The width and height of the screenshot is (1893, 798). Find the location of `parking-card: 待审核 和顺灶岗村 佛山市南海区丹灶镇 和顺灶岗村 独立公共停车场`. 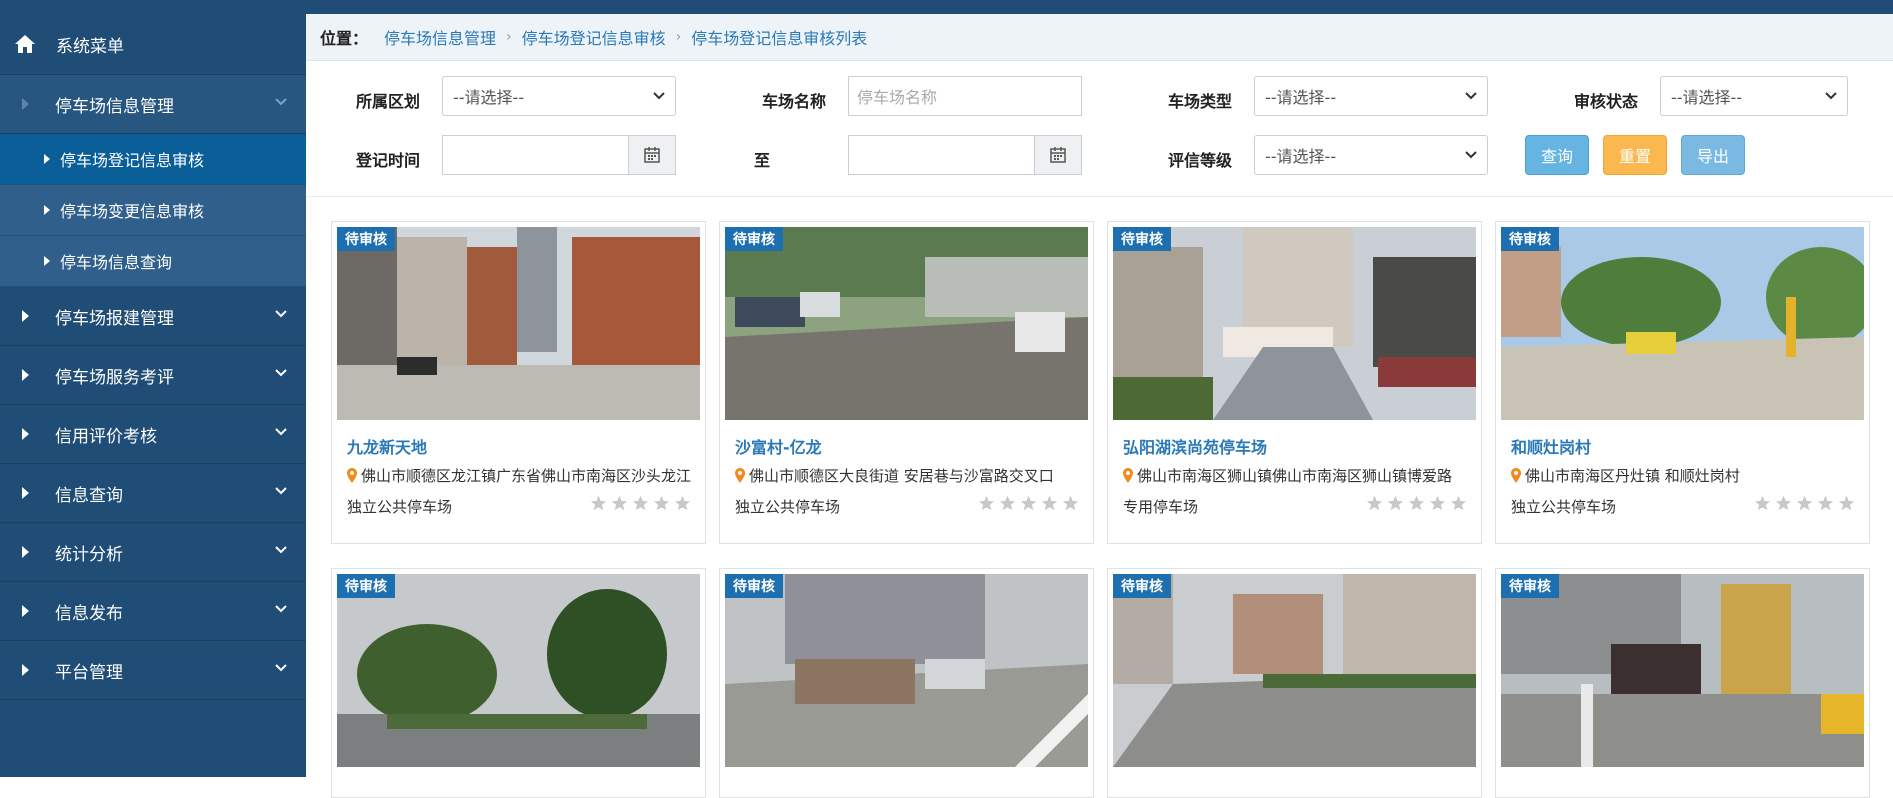

parking-card: 待审核 和顺灶岗村 佛山市南海区丹灶镇 和顺灶岗村 独立公共停车场 is located at coordinates (1682, 382).